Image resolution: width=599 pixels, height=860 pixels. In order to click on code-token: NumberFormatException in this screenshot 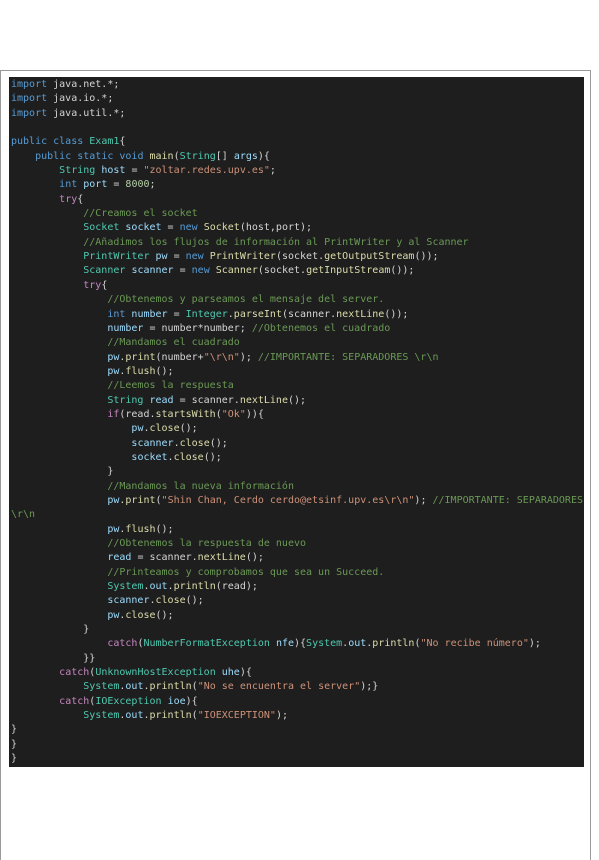, I will do `click(206, 644)`.